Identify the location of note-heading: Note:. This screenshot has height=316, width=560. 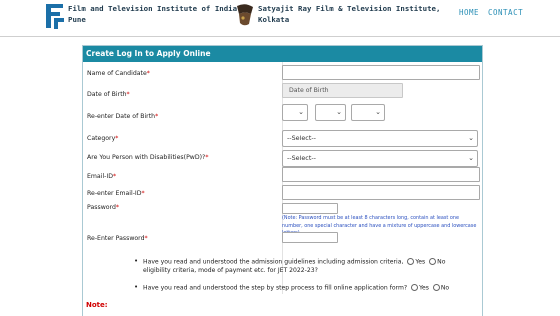
(97, 305).